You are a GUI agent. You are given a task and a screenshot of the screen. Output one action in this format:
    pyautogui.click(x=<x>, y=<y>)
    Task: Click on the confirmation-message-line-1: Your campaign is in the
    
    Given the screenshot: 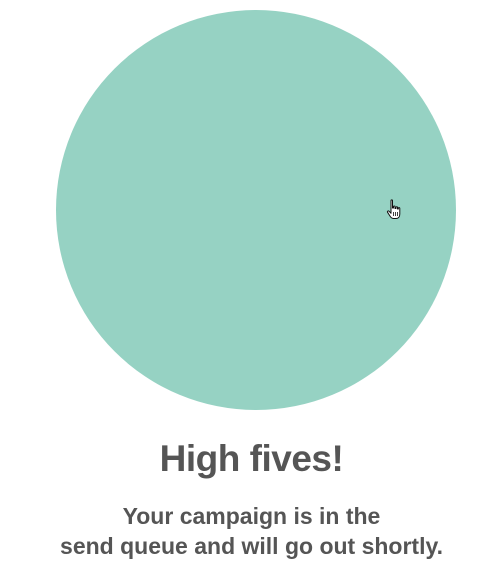 What is the action you would take?
    pyautogui.click(x=251, y=516)
    